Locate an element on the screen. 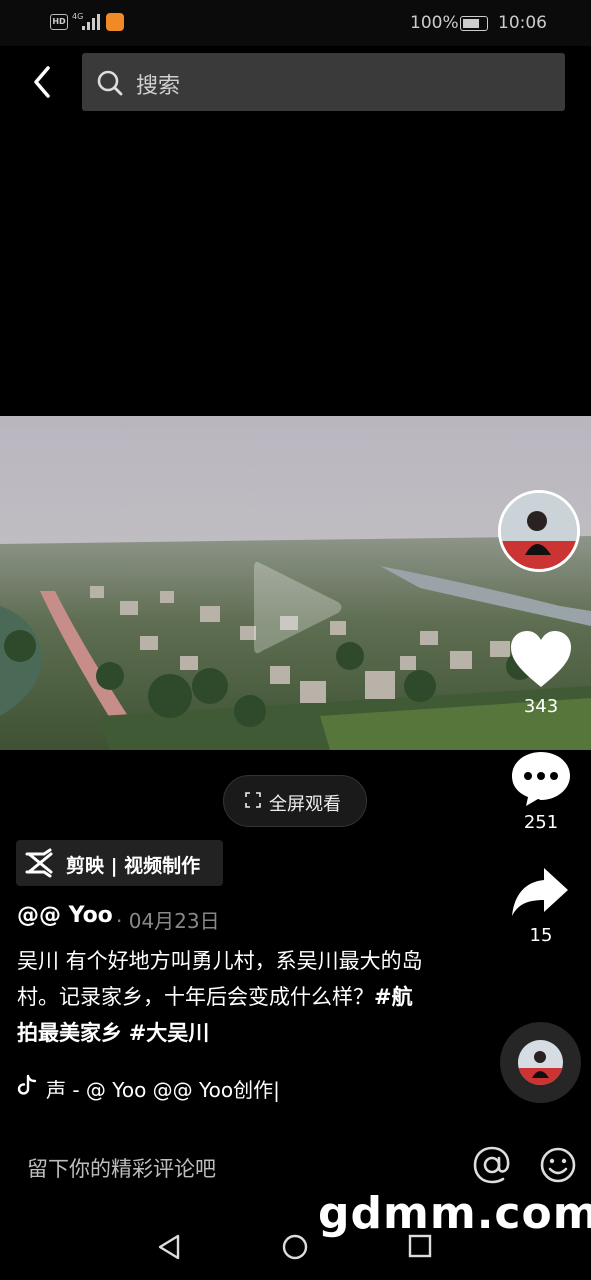 Image resolution: width=591 pixels, height=1280 pixels. capcut-text: 剪映 | 视频制作 is located at coordinates (133, 866).